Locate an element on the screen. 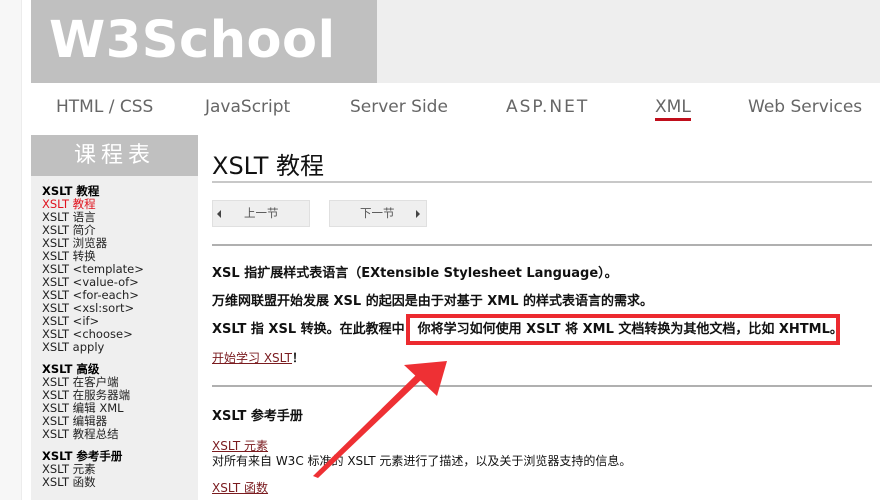  reference-title: XSLT 参考手册 is located at coordinates (257, 416).